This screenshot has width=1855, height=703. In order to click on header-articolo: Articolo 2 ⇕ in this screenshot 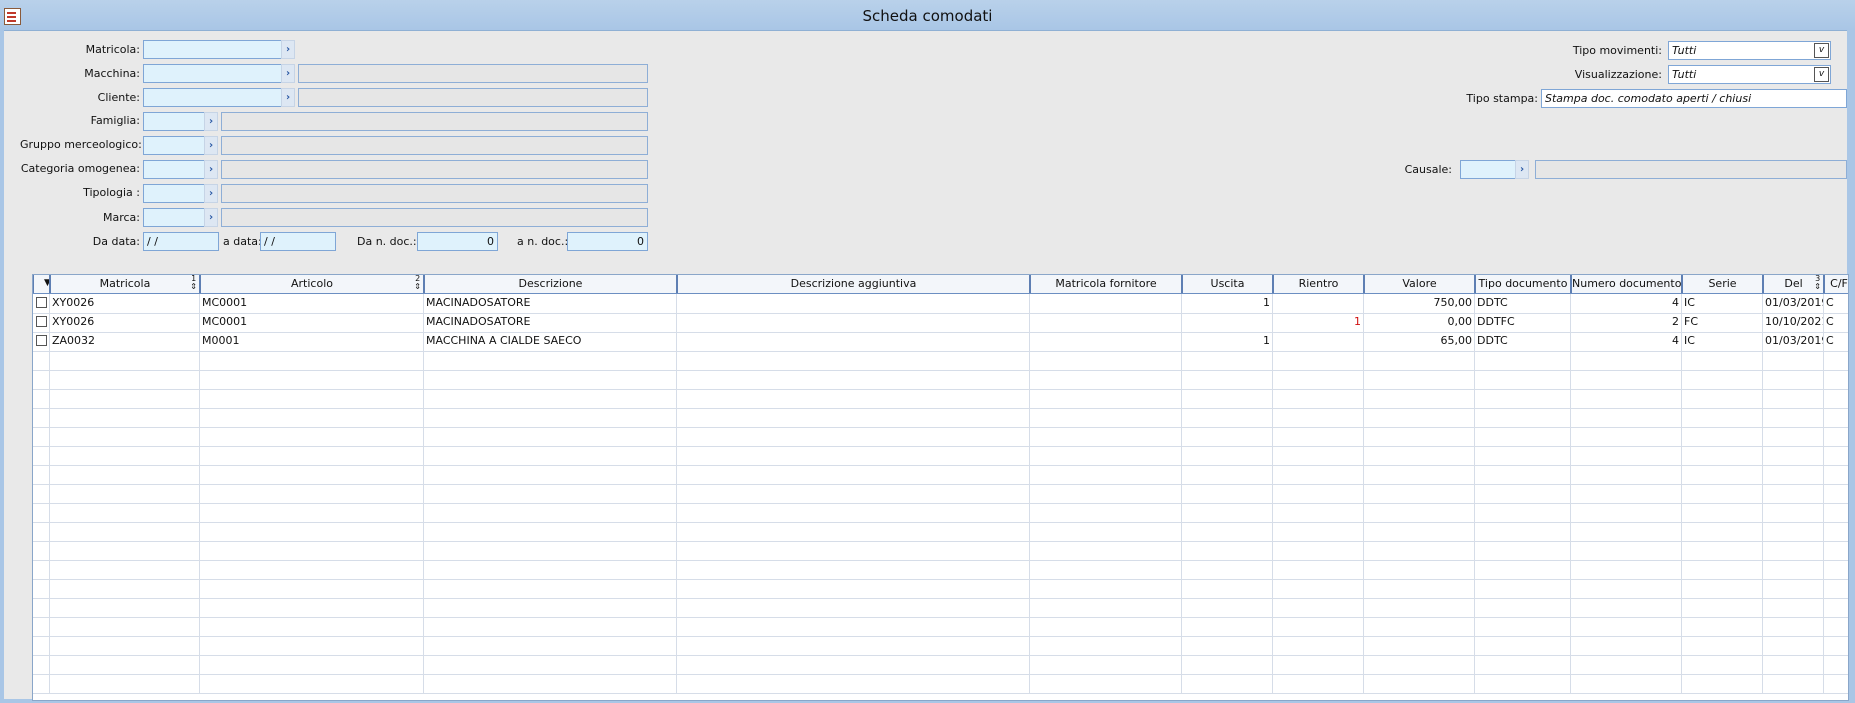, I will do `click(312, 284)`.